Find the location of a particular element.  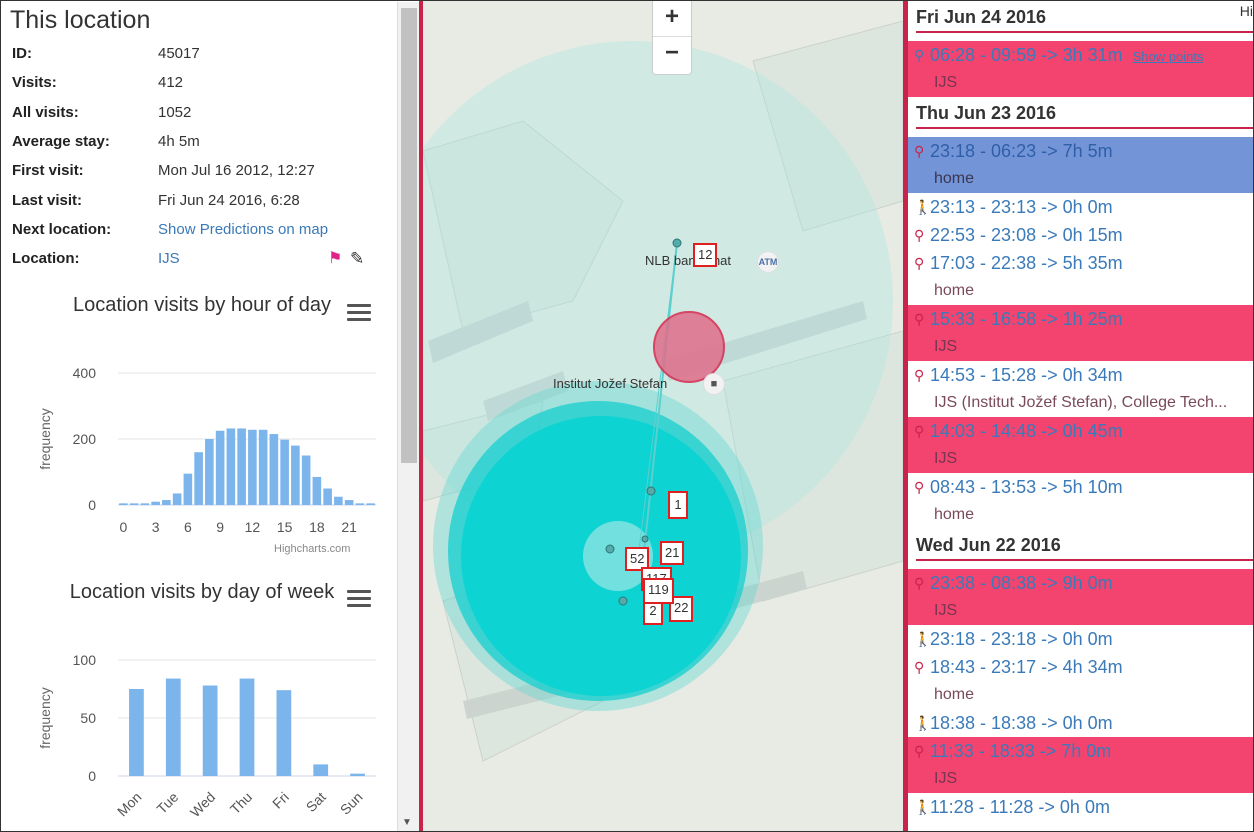

visit-row: 🚶 23:13 - 23:13 -> 0h 0m is located at coordinates (1080, 207).